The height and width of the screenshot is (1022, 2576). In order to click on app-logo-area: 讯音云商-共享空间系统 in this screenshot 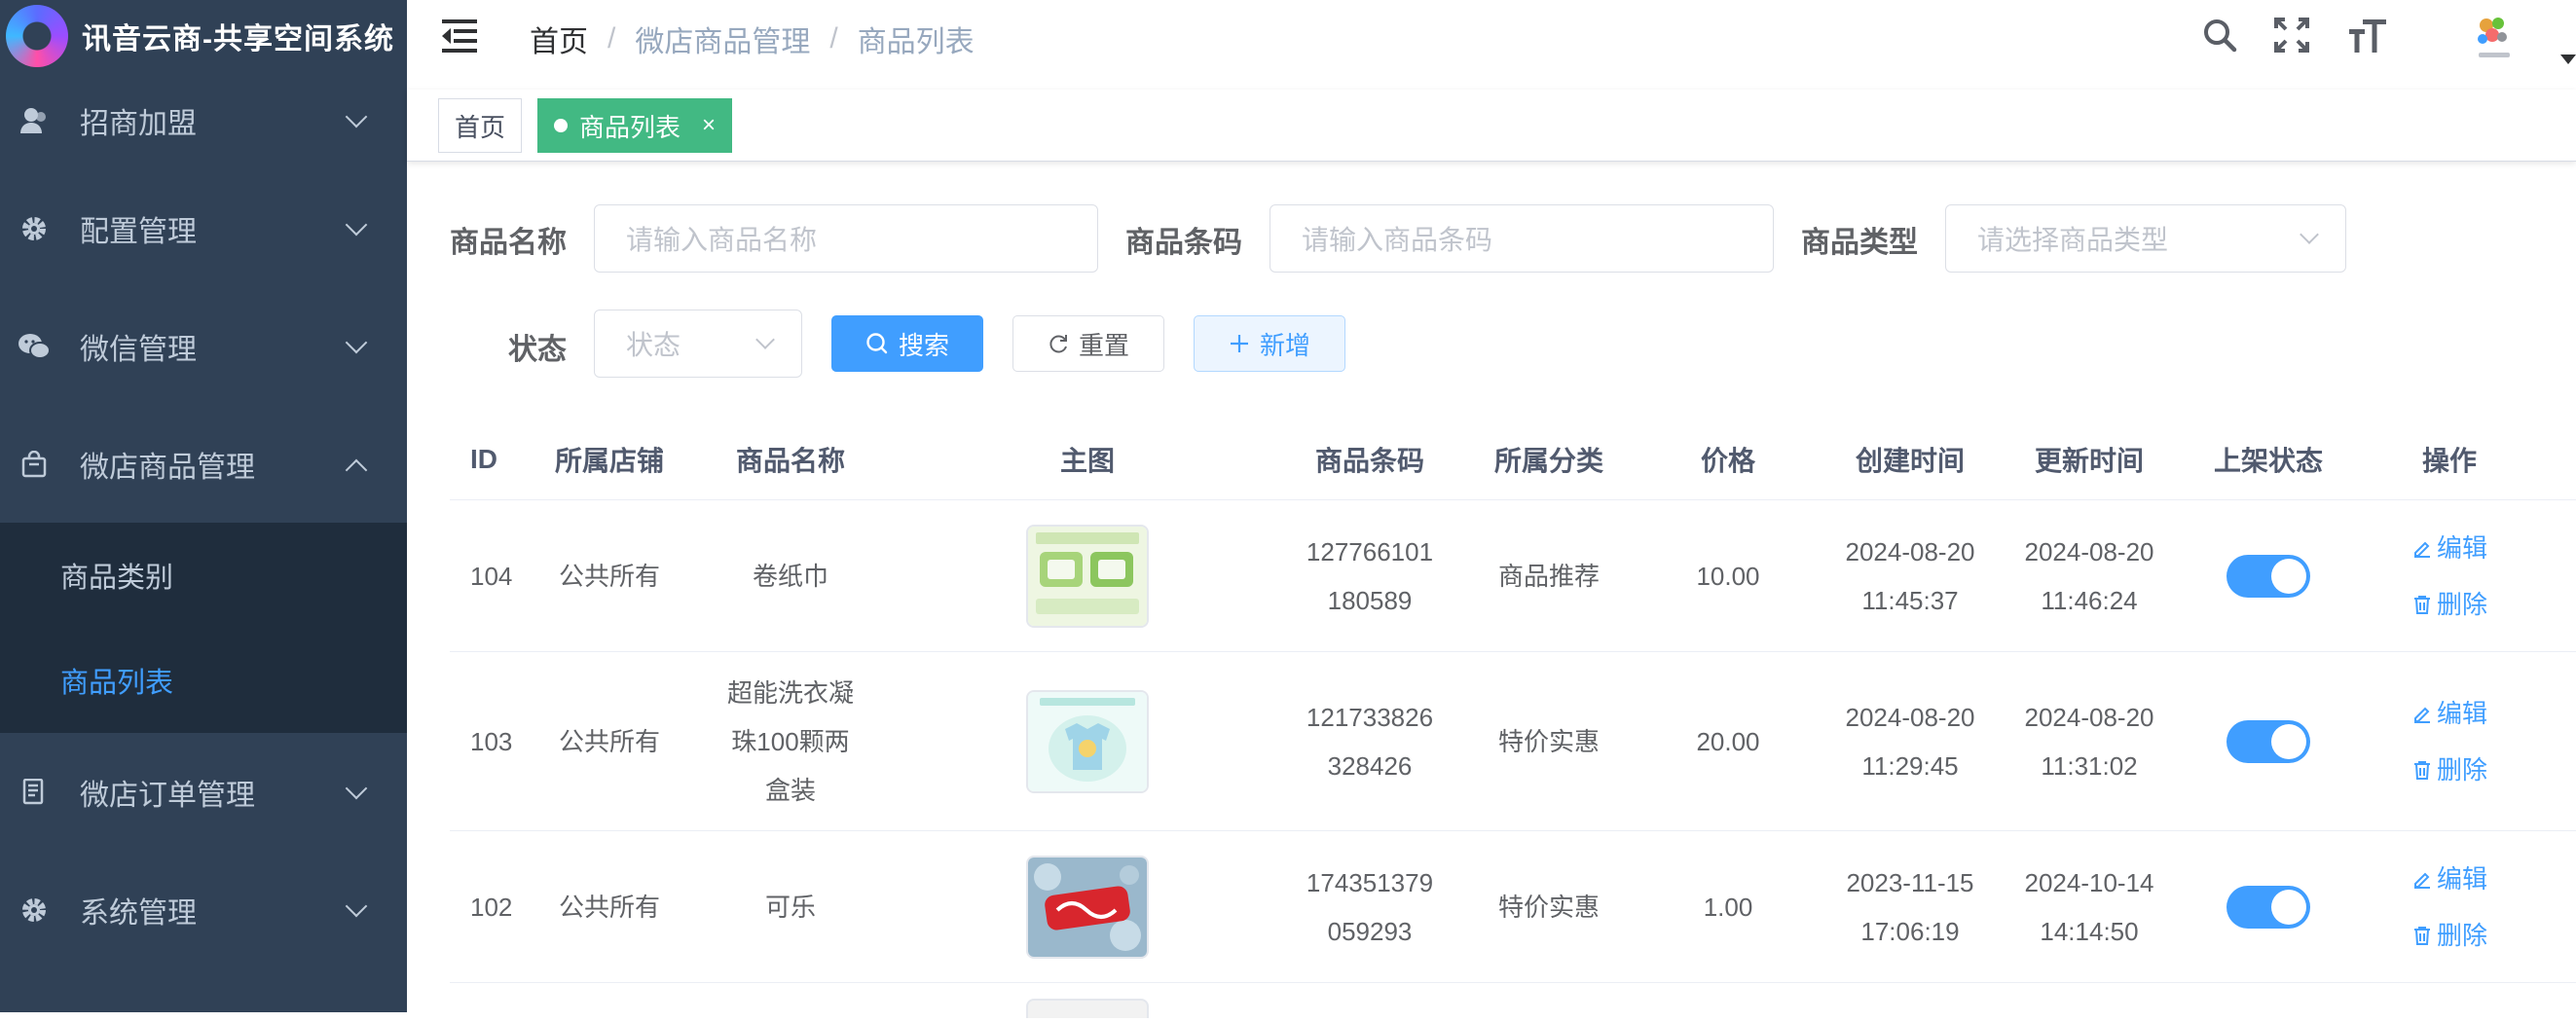, I will do `click(203, 36)`.